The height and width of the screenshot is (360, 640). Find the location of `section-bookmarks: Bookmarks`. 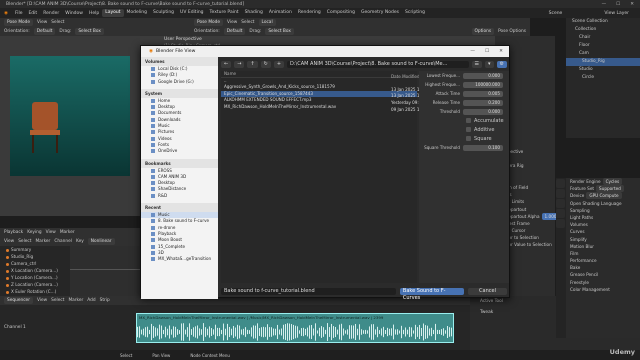

section-bookmarks: Bookmarks is located at coordinates (179, 163).